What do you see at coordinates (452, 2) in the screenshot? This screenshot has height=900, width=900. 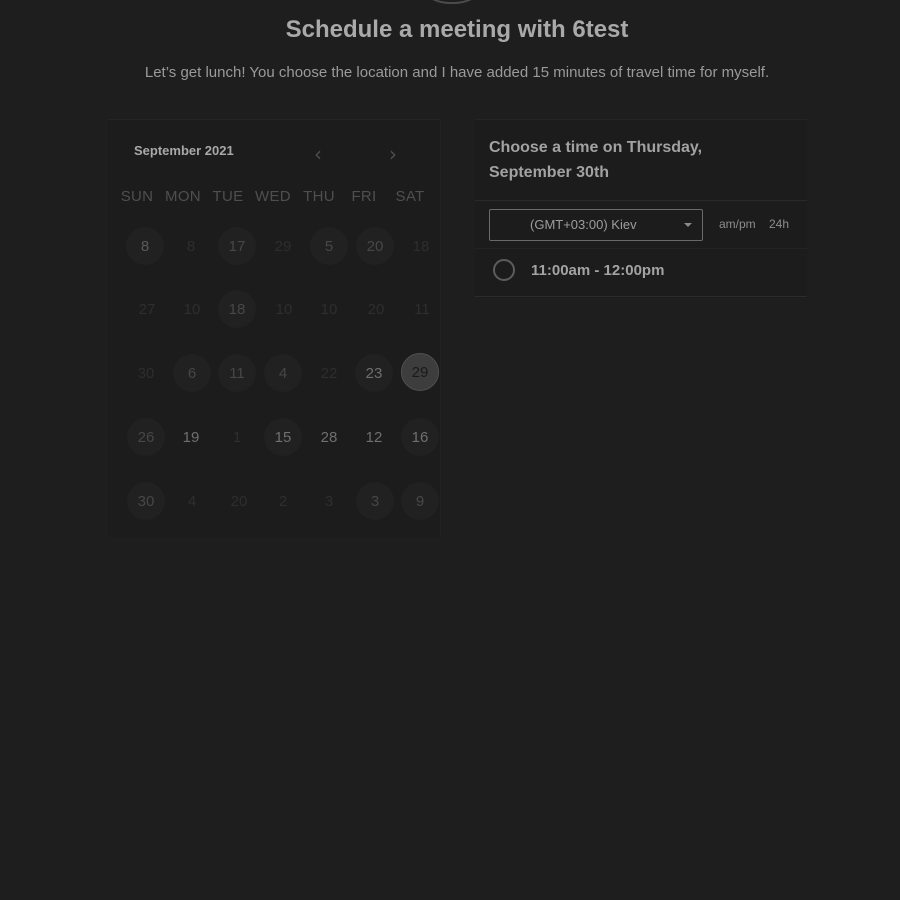 I see `host-avatar` at bounding box center [452, 2].